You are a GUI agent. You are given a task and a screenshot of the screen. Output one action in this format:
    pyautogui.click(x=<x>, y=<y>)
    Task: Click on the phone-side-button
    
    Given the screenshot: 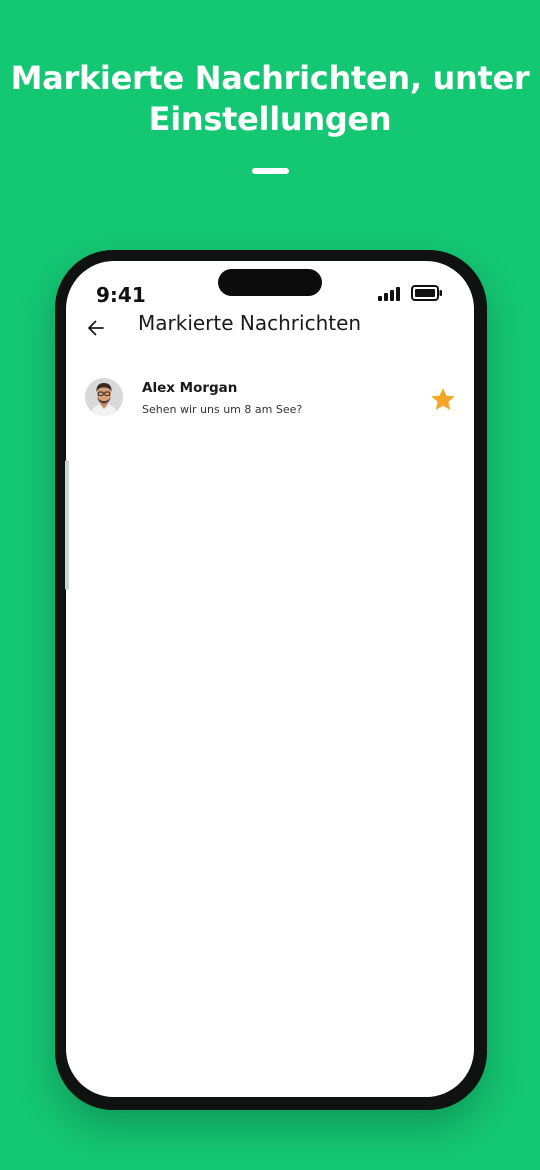 What is the action you would take?
    pyautogui.click(x=67, y=525)
    